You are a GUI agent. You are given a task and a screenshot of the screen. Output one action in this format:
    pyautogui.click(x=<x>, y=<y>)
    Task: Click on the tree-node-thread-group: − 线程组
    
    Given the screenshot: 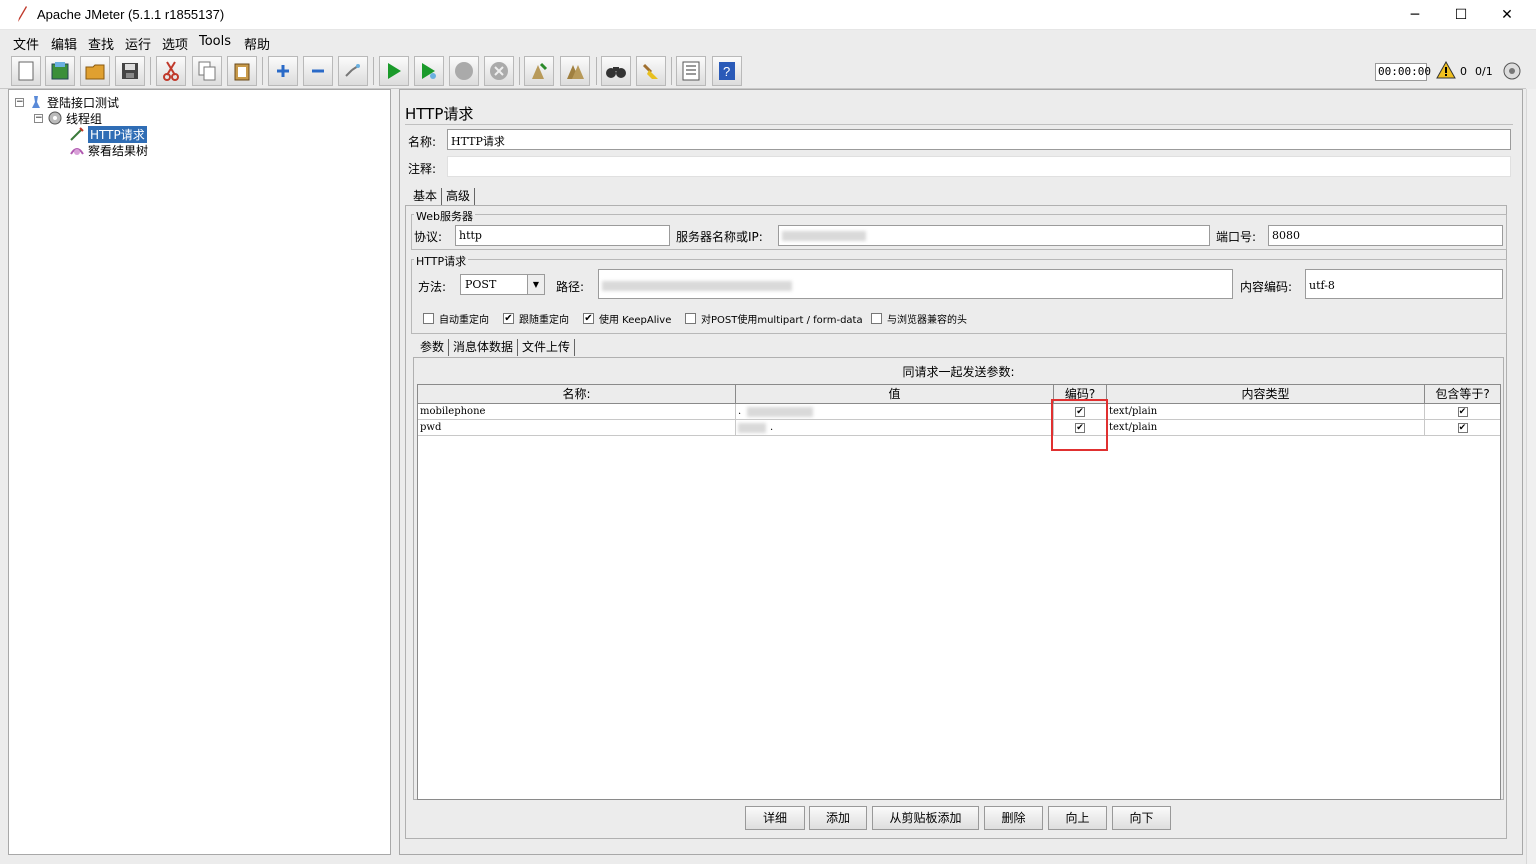 What is the action you would take?
    pyautogui.click(x=68, y=118)
    